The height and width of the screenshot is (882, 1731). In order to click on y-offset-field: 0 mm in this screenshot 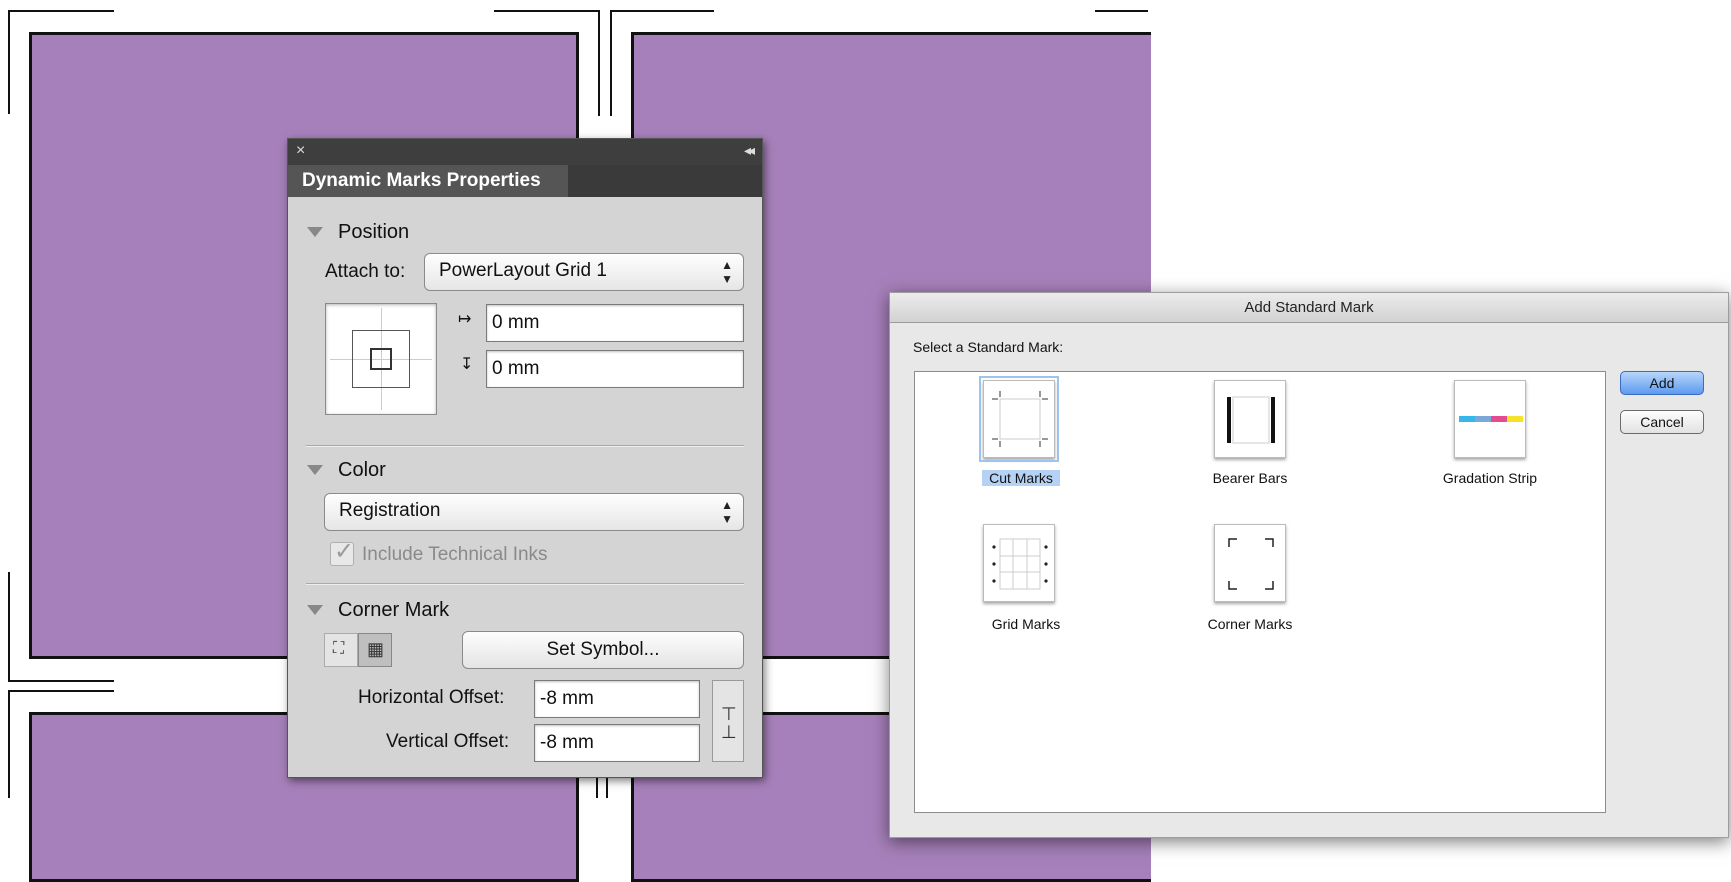, I will do `click(615, 369)`.